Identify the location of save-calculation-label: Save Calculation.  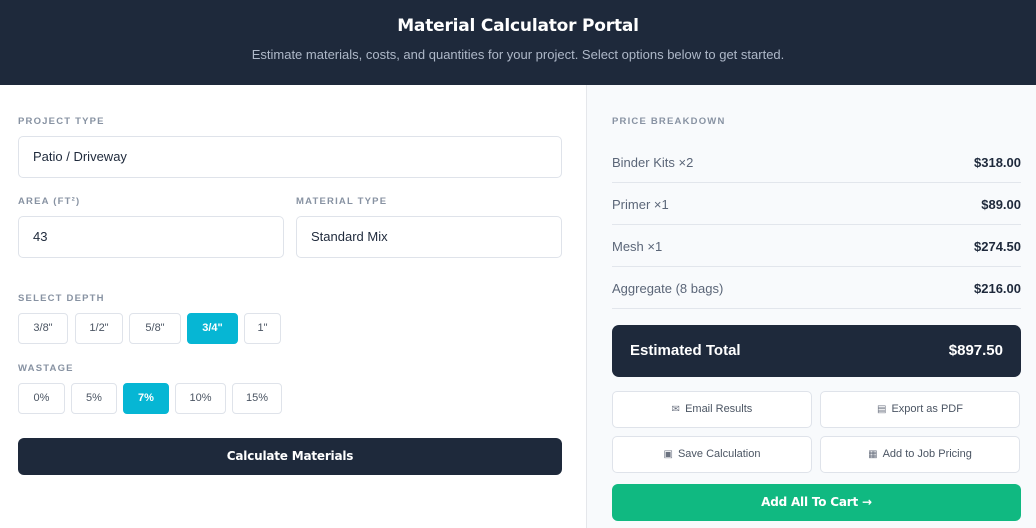
(719, 454).